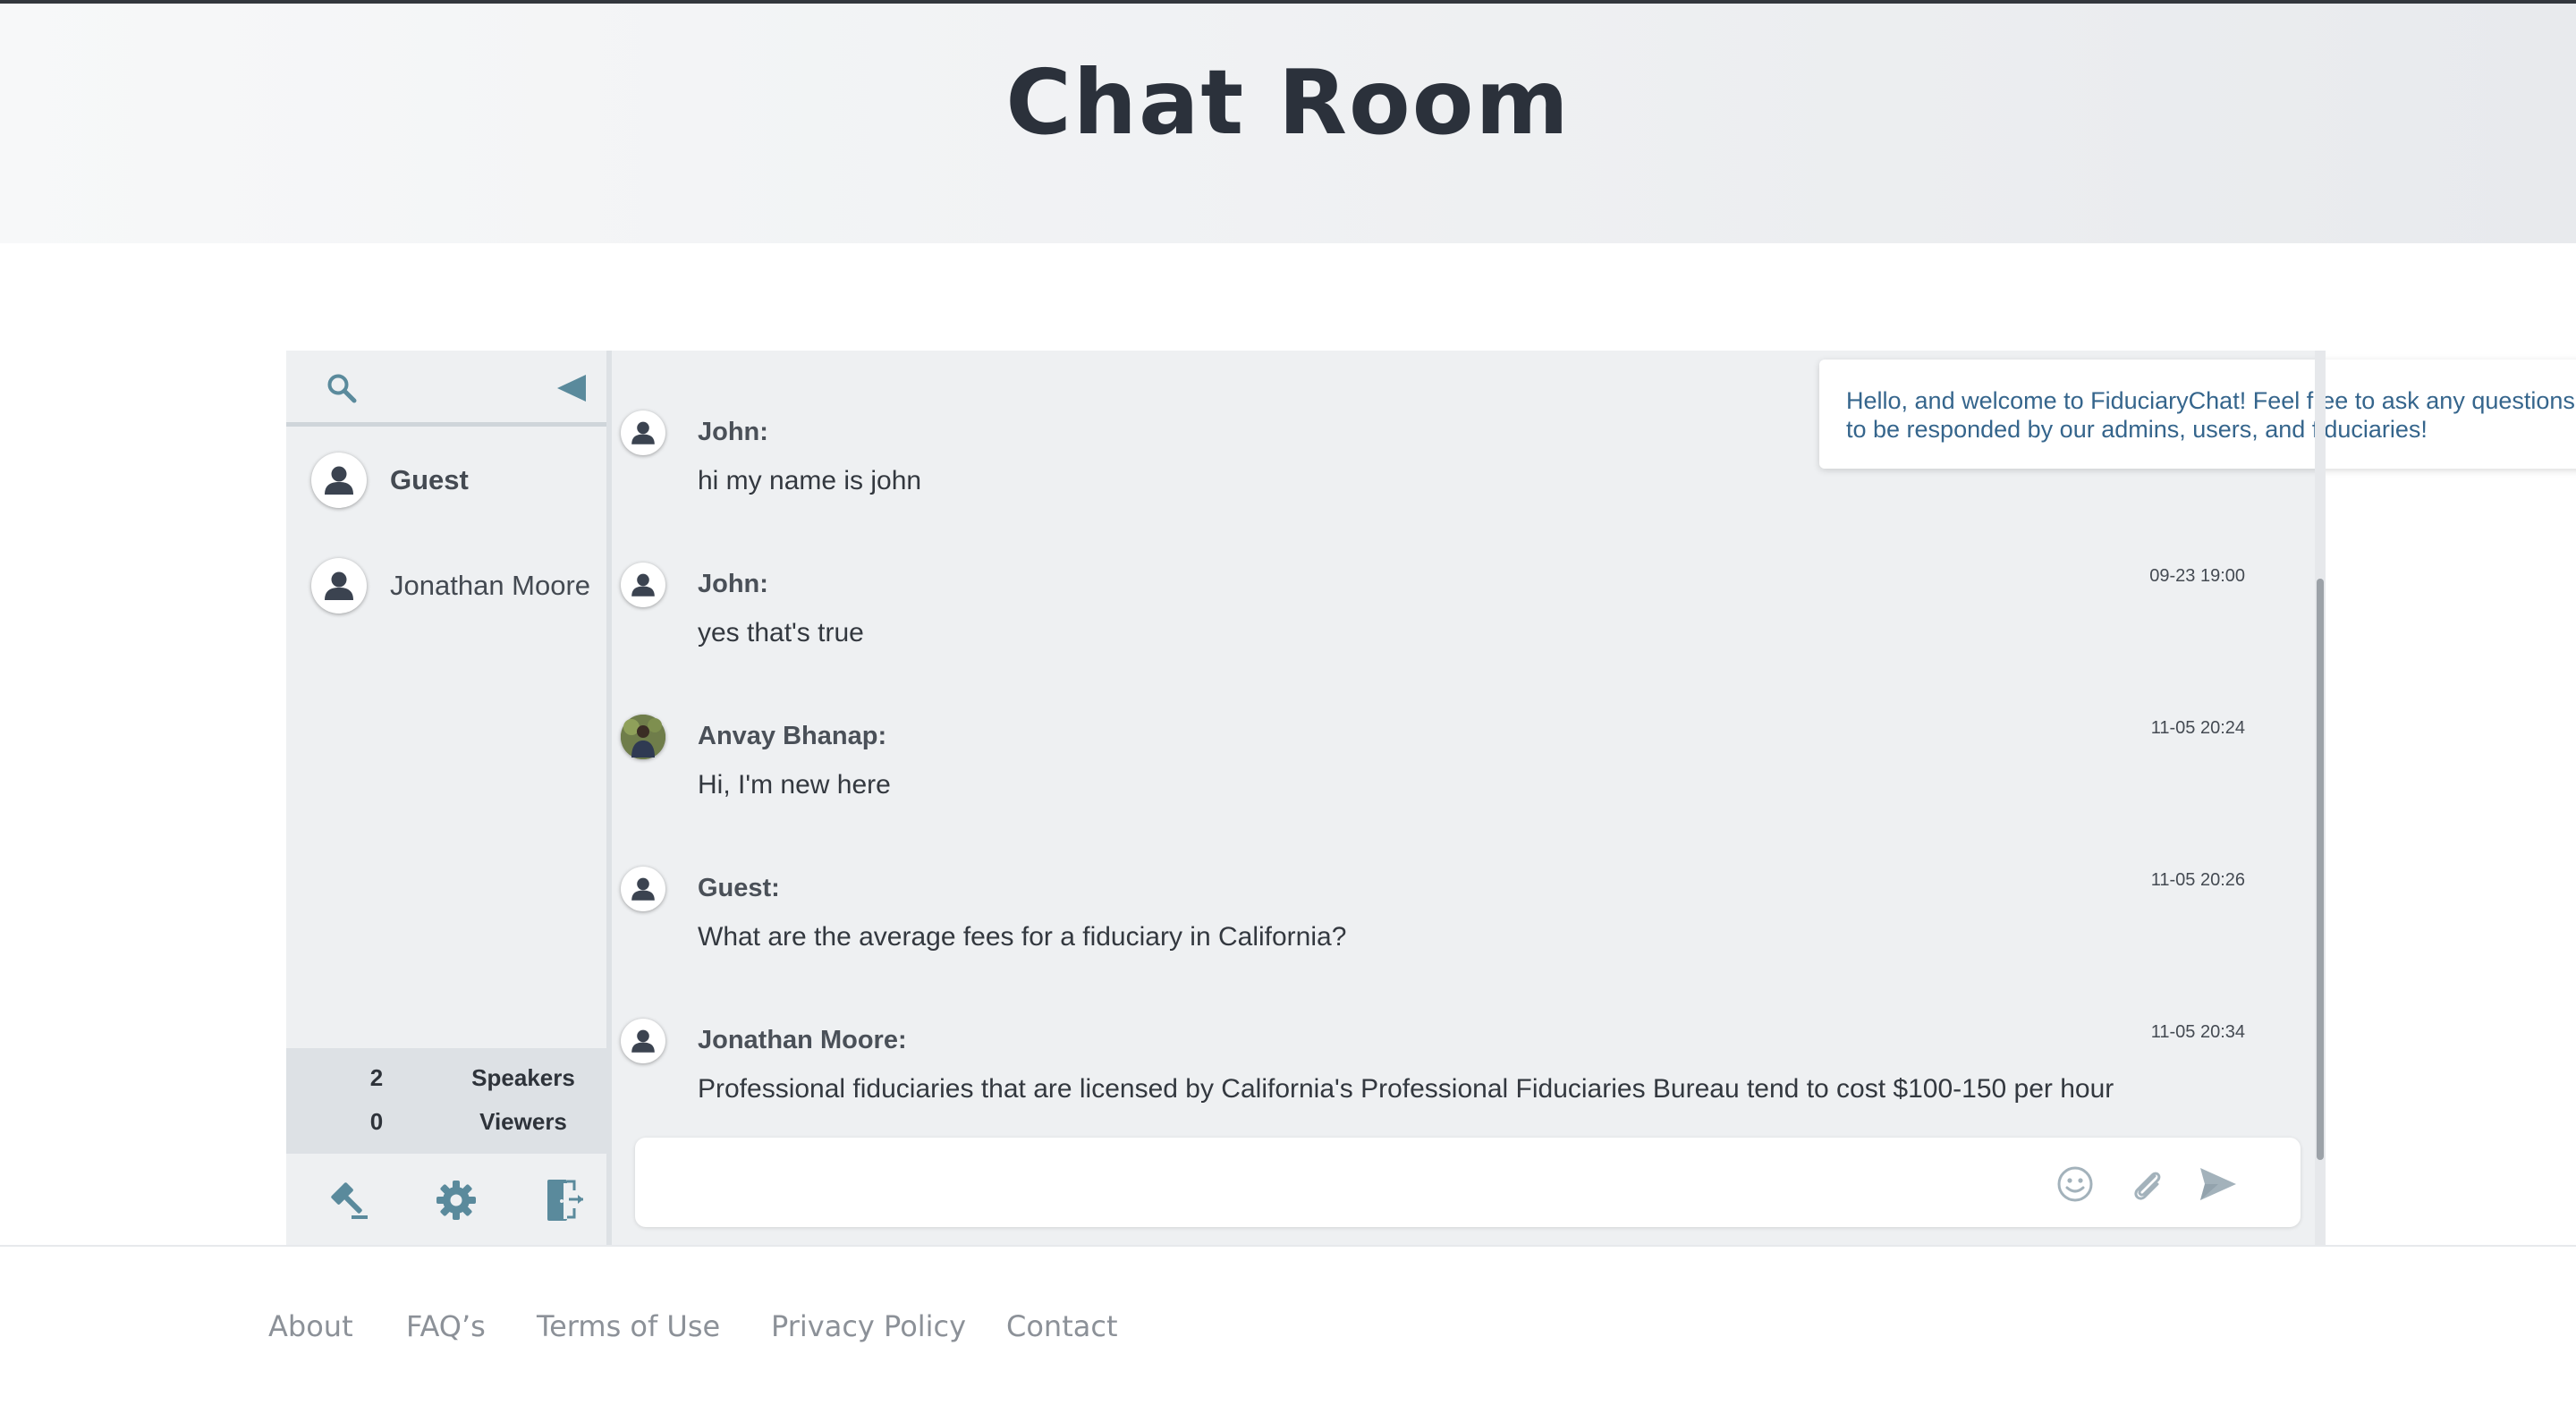 The height and width of the screenshot is (1405, 2576). I want to click on sidebar-user-name: Guest, so click(429, 480).